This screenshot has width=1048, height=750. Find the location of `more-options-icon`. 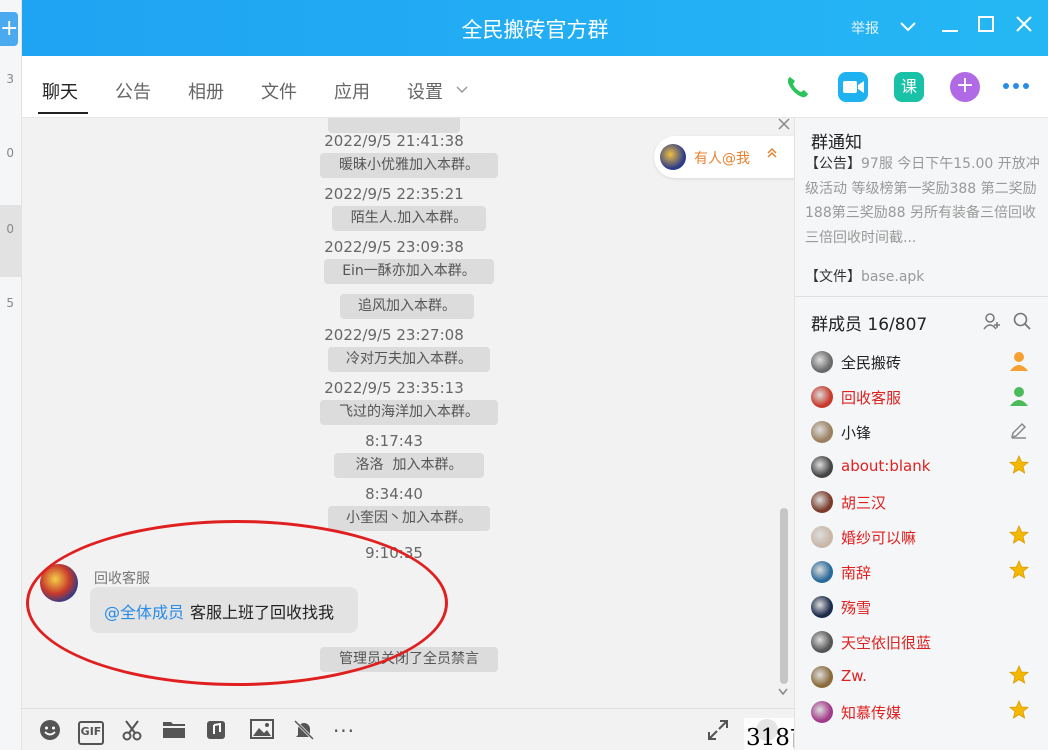

more-options-icon is located at coordinates (1016, 86).